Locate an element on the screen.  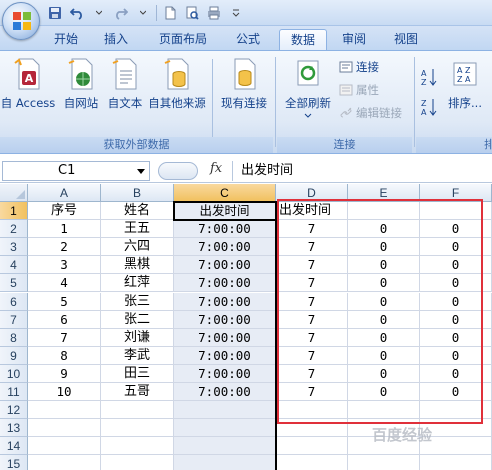
cell-a13 is located at coordinates (64, 428).